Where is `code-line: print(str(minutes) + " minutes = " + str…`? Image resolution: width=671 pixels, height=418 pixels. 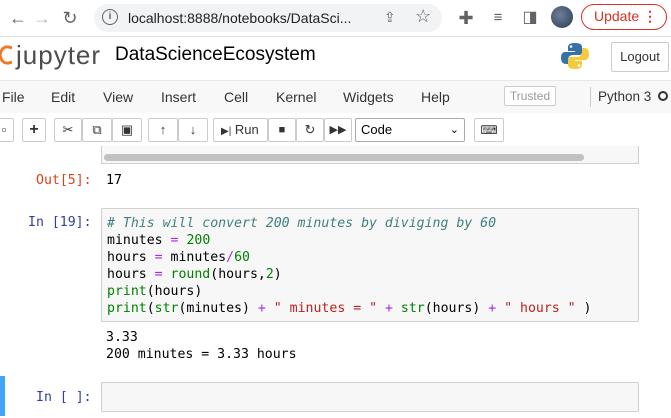 code-line: print(str(minutes) + " minutes = " + str… is located at coordinates (349, 308).